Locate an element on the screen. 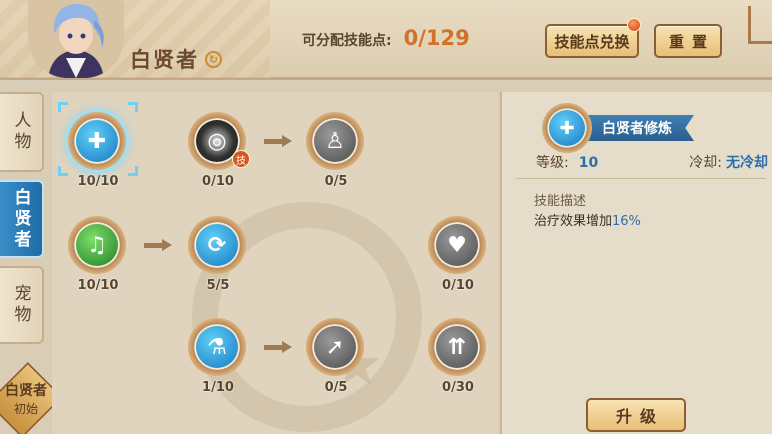 Image resolution: width=772 pixels, height=434 pixels. description-text: 治疗效果增加16% is located at coordinates (587, 219).